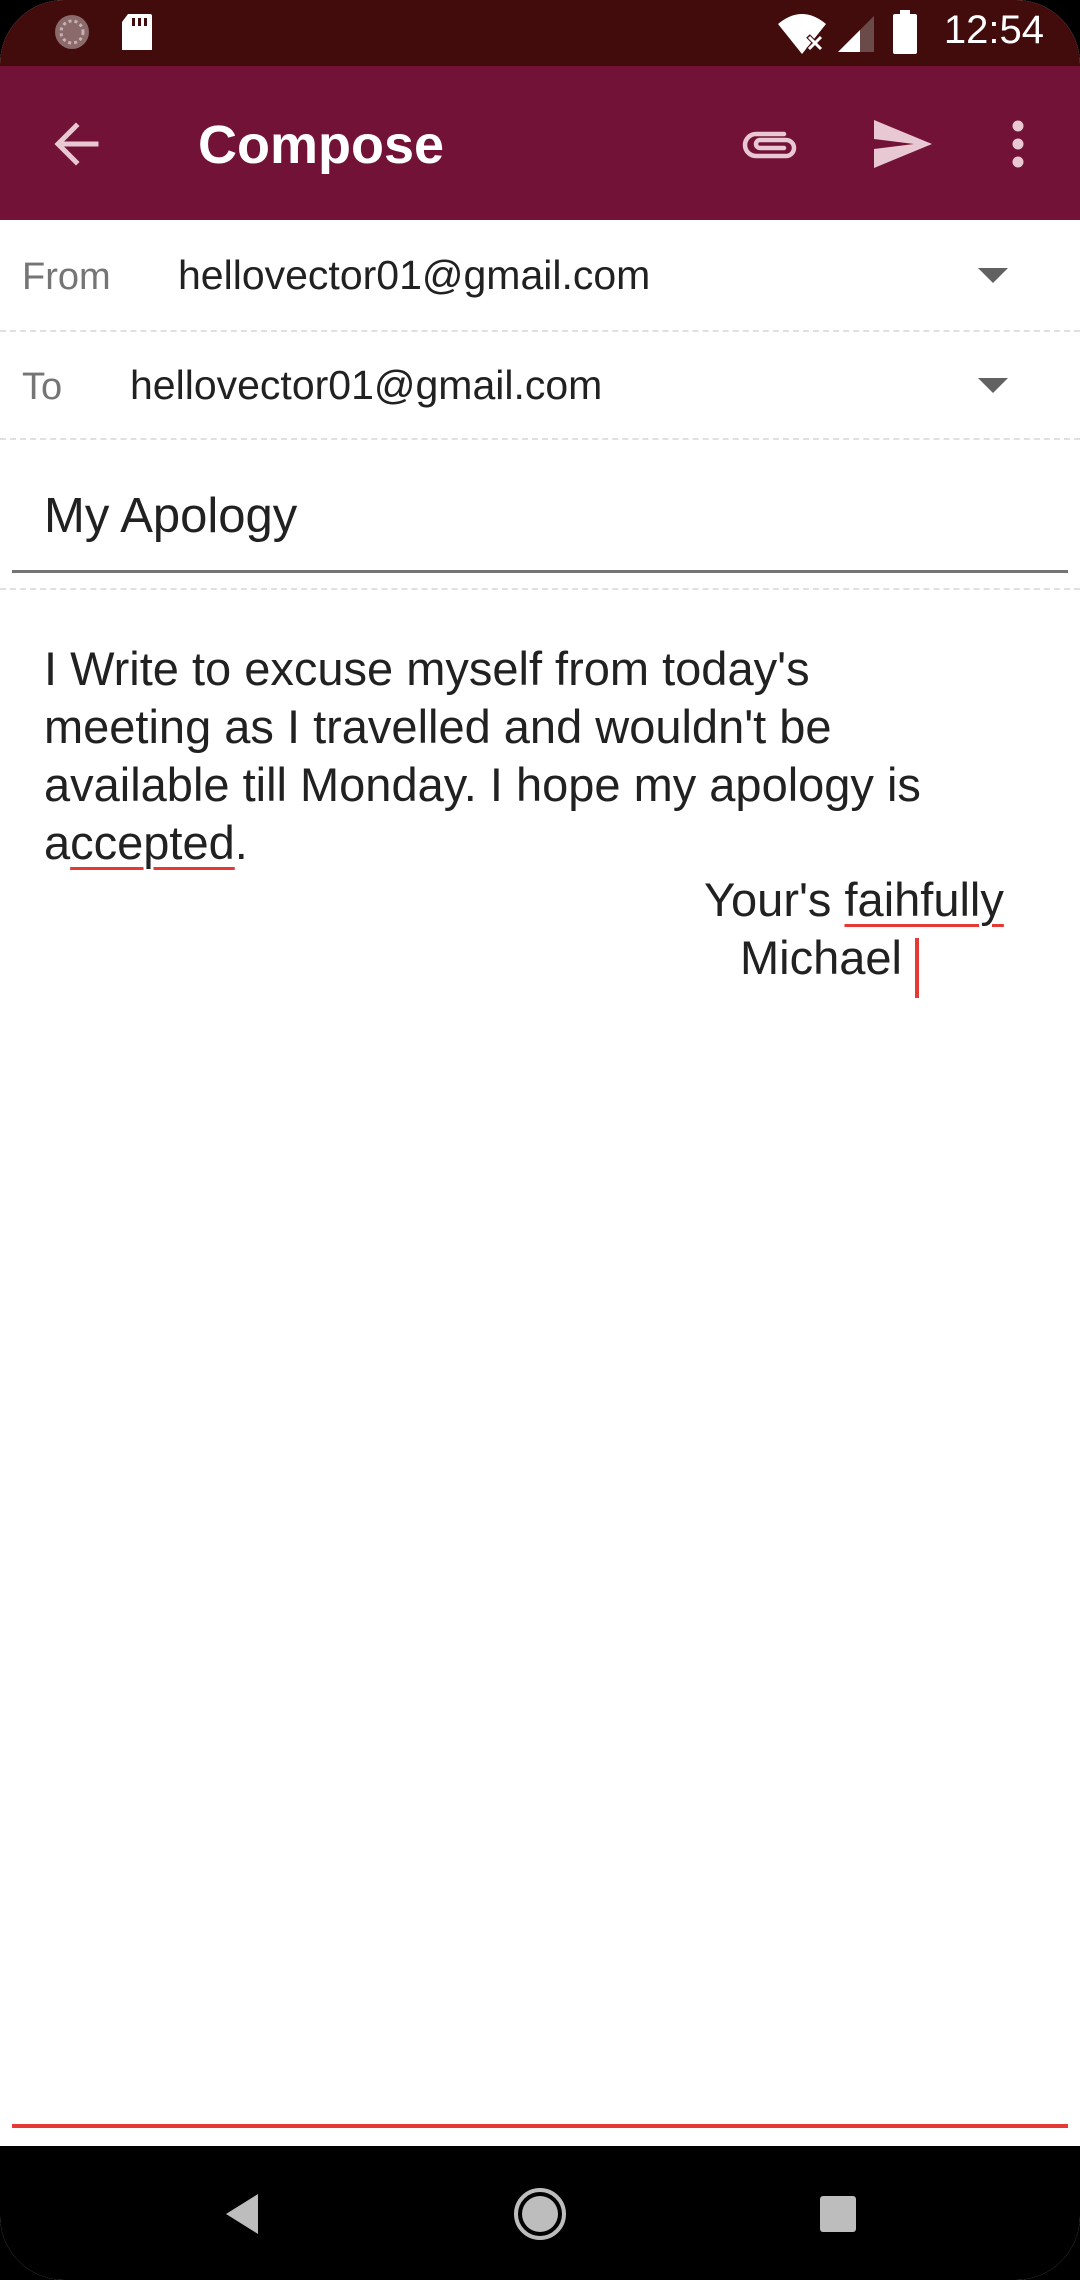 This screenshot has width=1080, height=2280. What do you see at coordinates (770, 145) in the screenshot?
I see `paperclip-icon` at bounding box center [770, 145].